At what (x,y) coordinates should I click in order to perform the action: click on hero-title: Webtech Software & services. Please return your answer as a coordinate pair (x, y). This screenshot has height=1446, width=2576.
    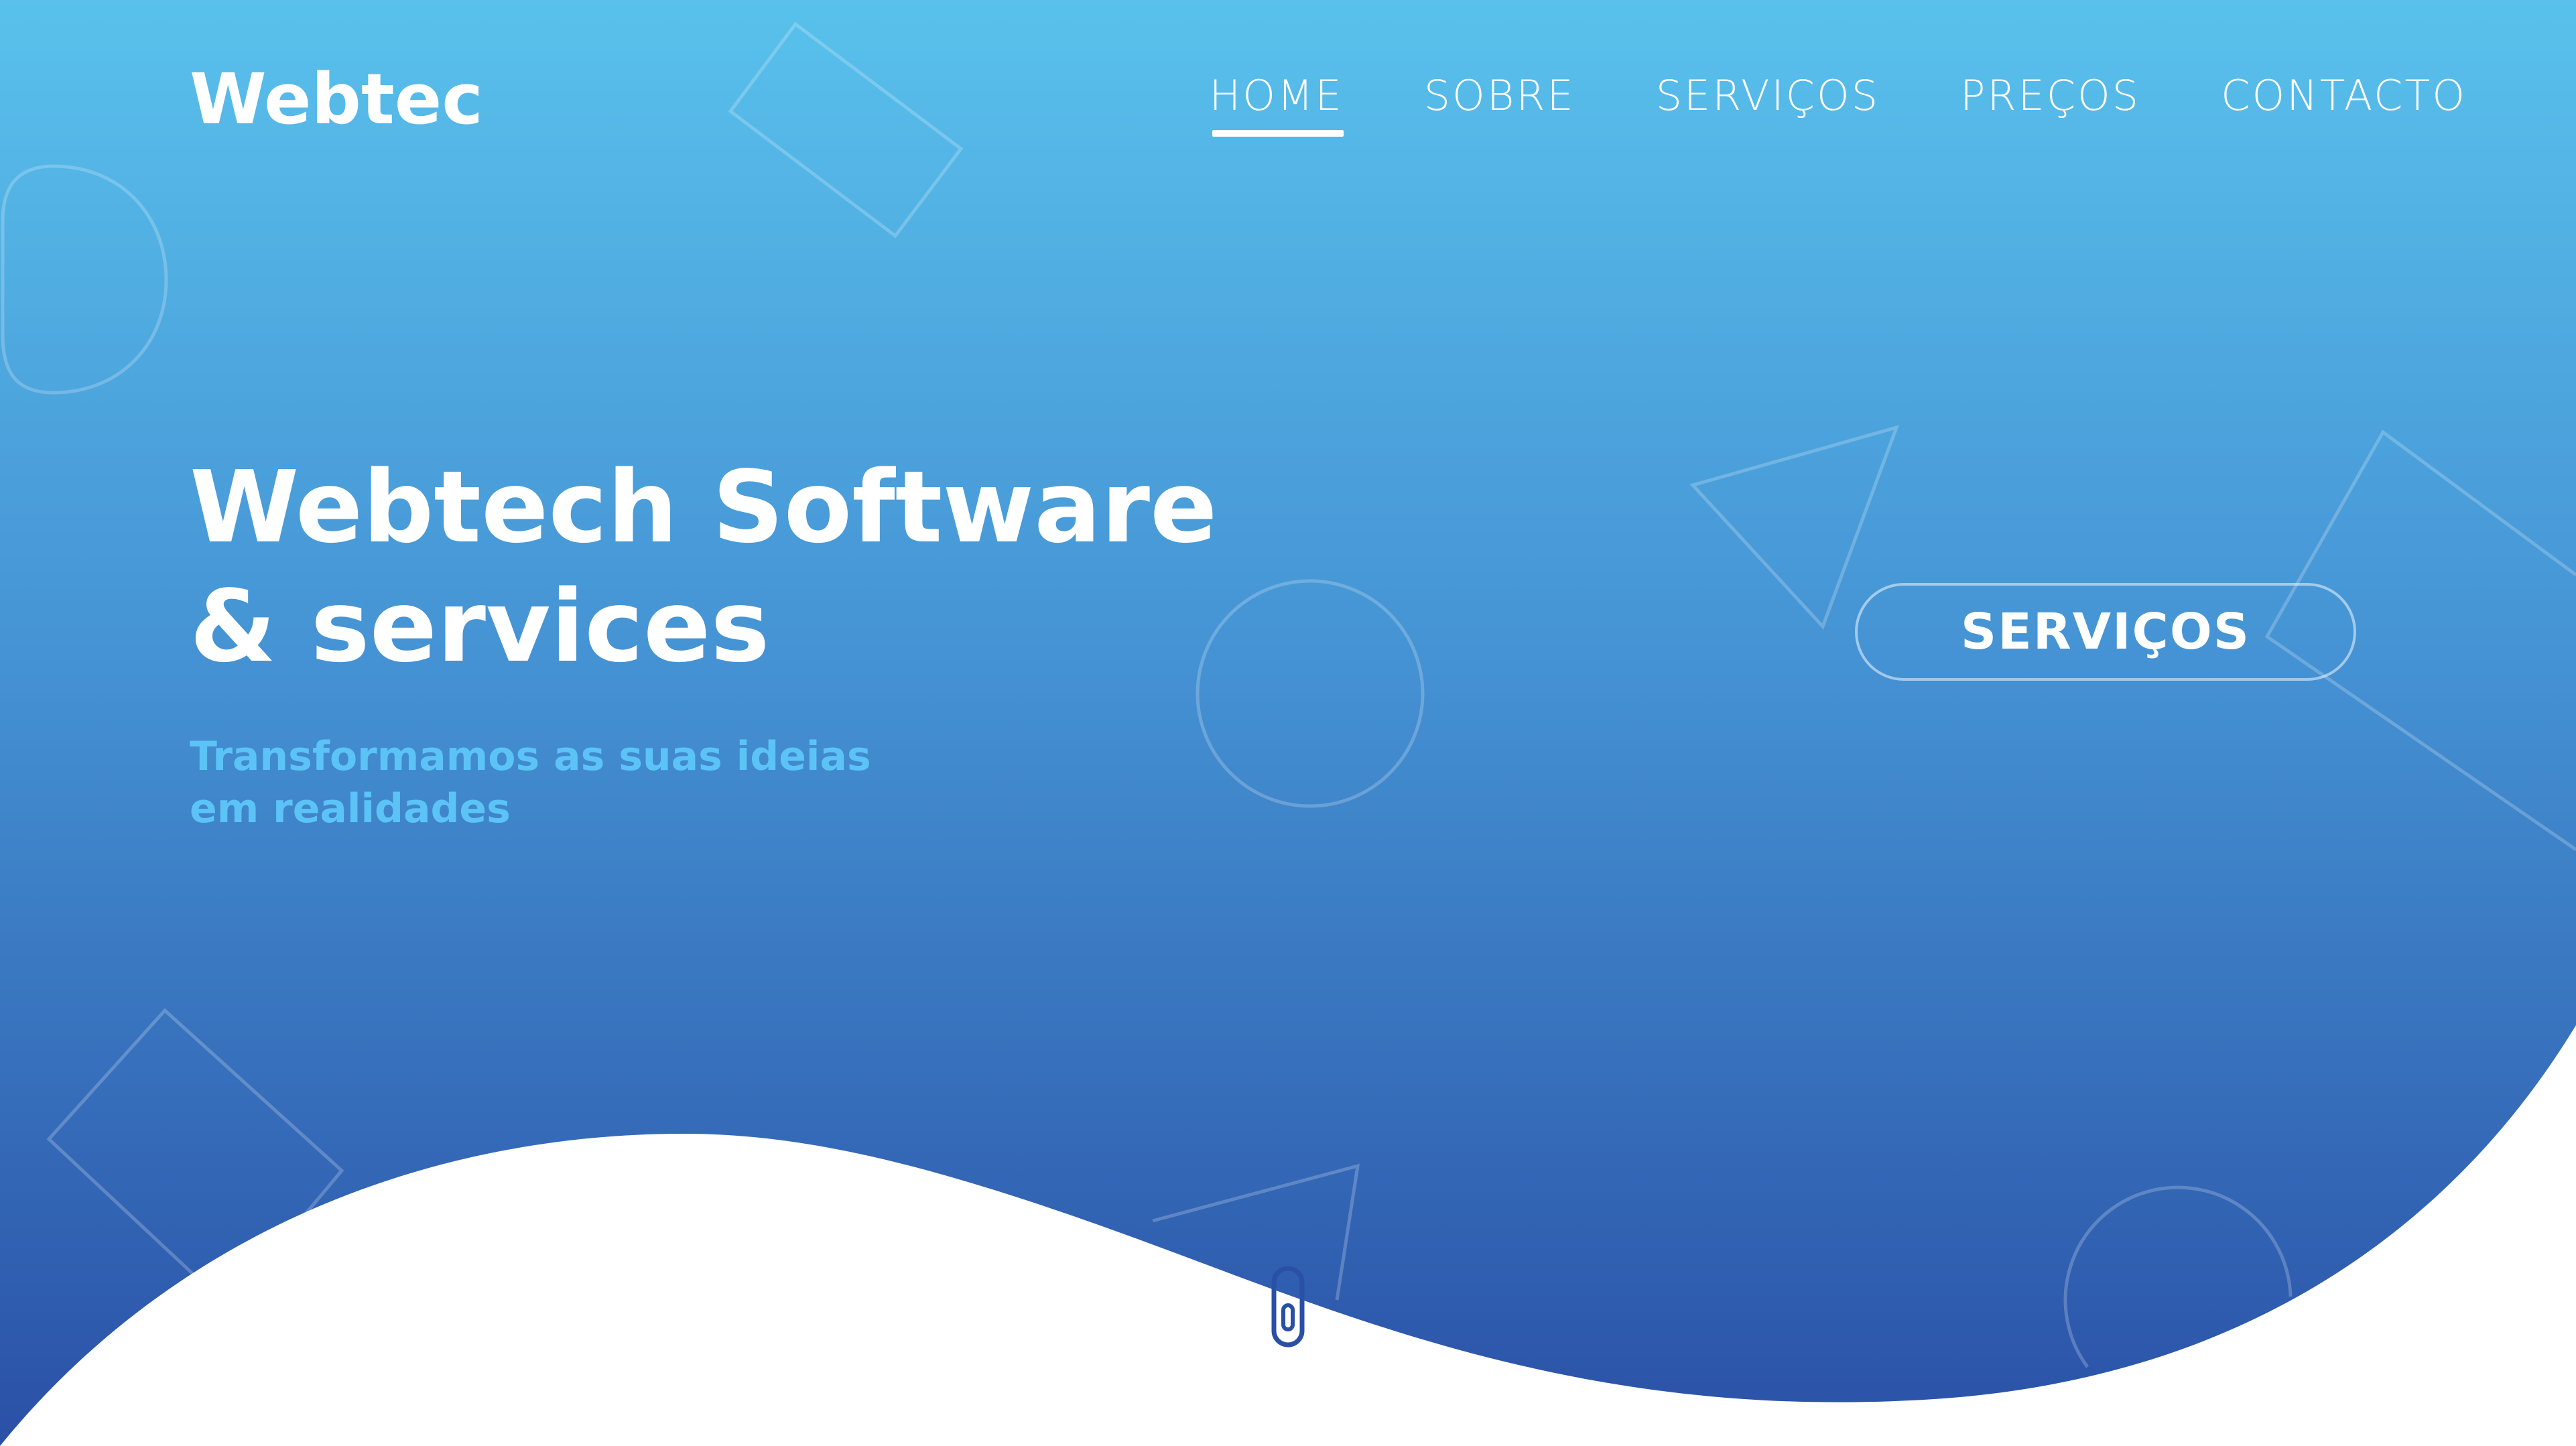
    Looking at the image, I should click on (703, 567).